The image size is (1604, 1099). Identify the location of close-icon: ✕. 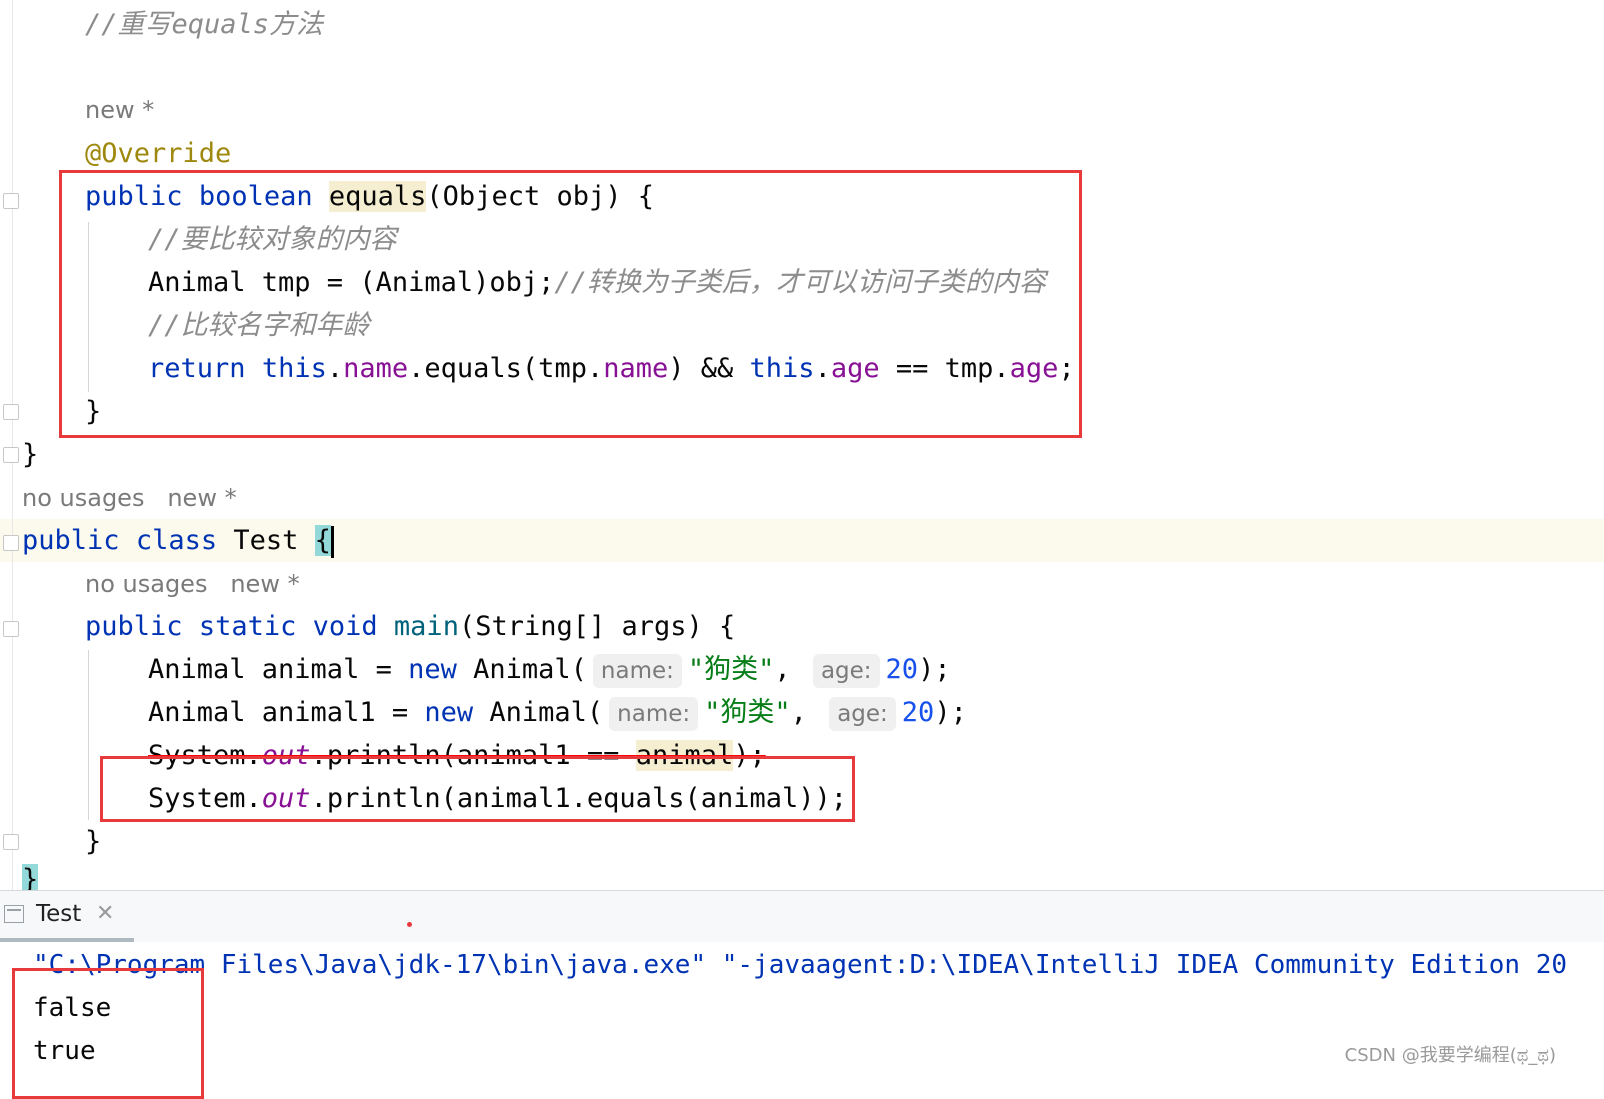
(105, 913).